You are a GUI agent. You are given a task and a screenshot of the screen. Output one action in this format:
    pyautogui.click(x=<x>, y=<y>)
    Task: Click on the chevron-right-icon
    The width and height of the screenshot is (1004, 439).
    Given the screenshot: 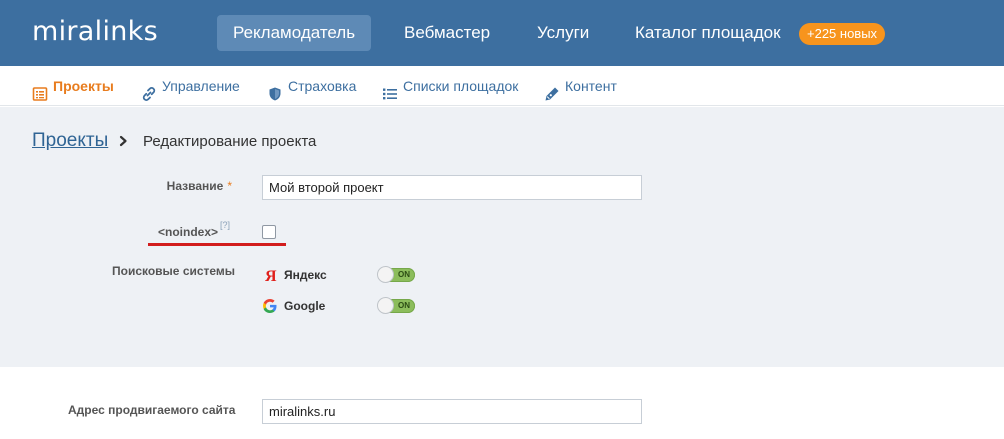 What is the action you would take?
    pyautogui.click(x=124, y=141)
    